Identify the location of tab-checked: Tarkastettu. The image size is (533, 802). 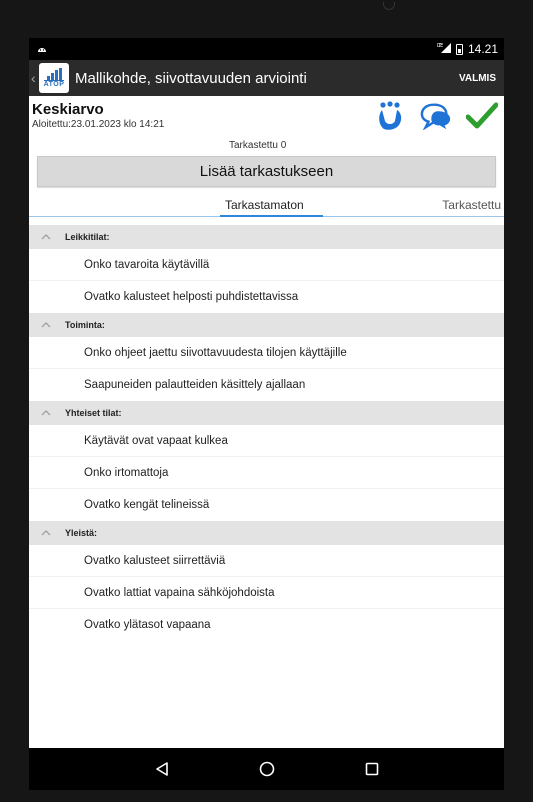
(471, 205).